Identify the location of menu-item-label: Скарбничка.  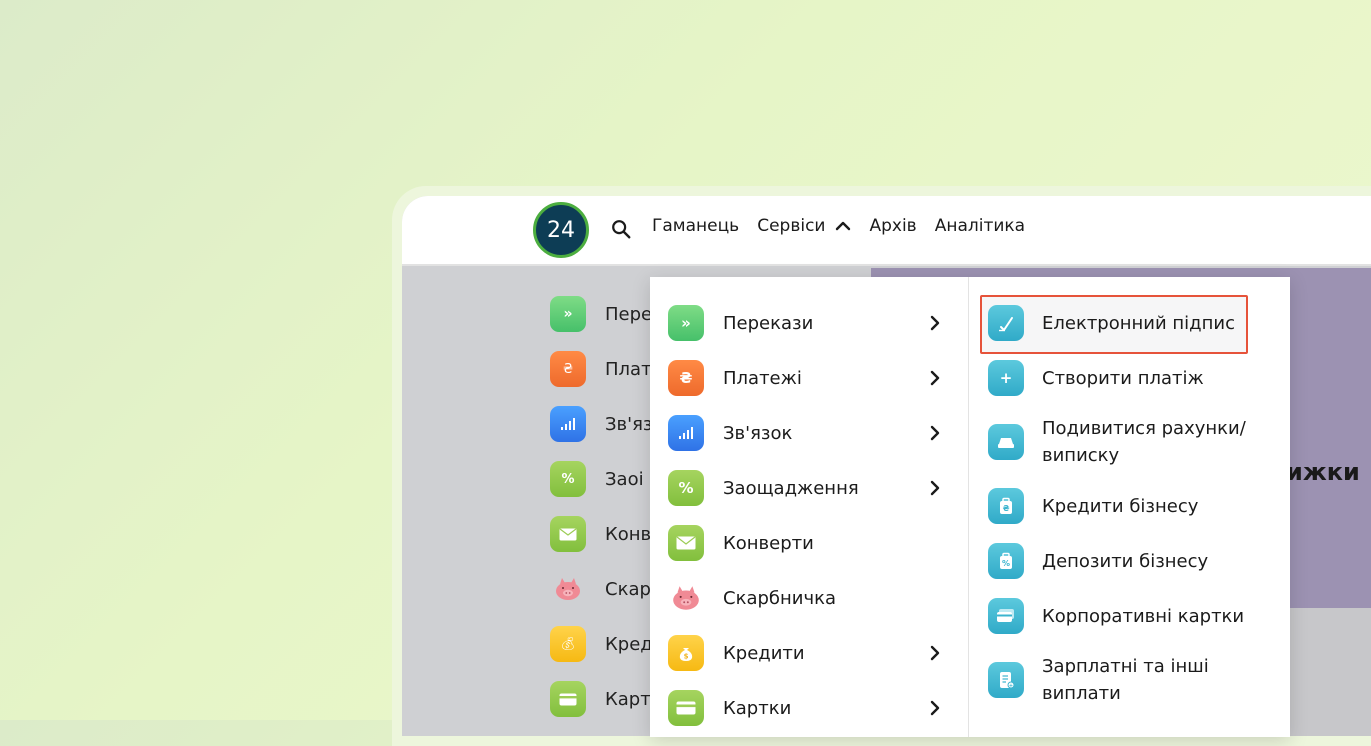
(780, 598).